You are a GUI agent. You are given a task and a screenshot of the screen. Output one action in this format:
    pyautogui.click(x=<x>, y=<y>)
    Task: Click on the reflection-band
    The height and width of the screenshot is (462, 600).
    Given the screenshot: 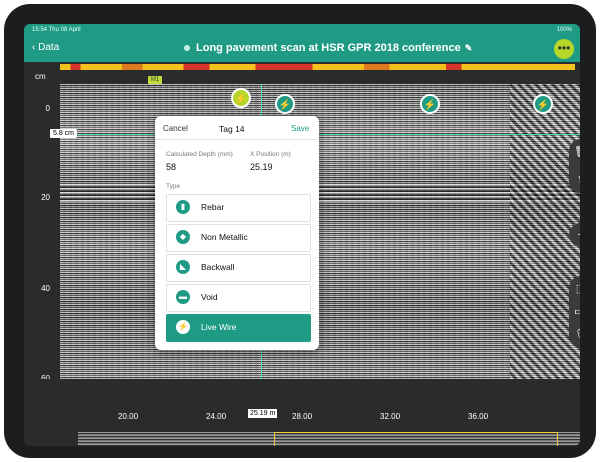 What is the action you would take?
    pyautogui.click(x=320, y=193)
    